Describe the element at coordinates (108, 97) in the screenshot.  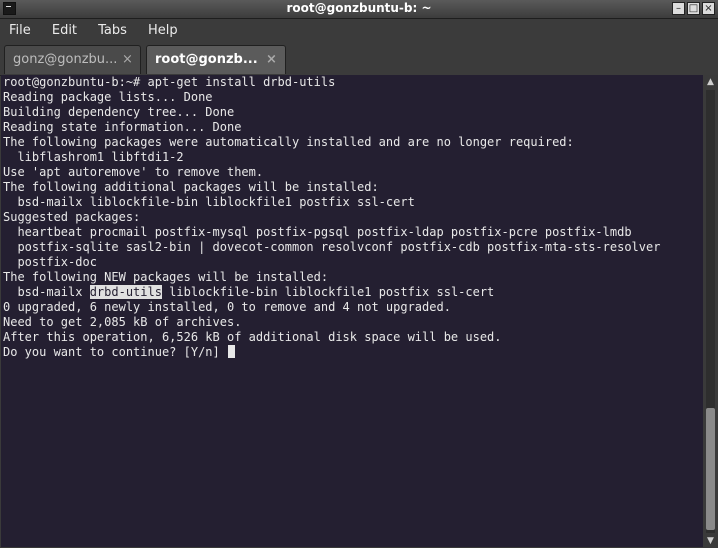
I see `terminal-line: Reading package lists... Done` at that location.